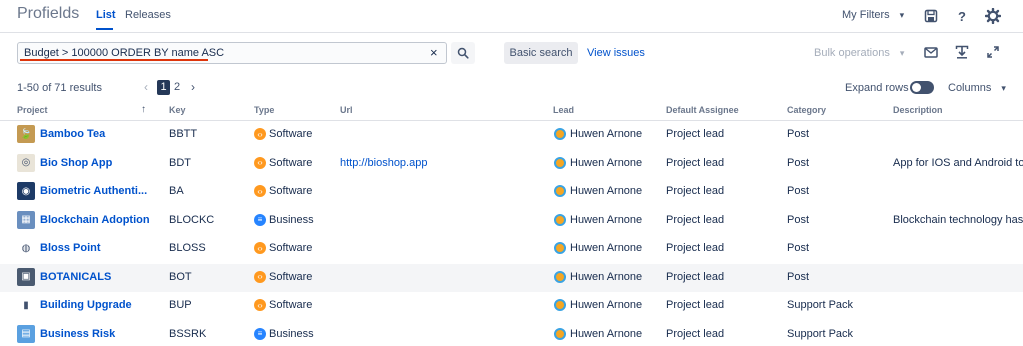 This screenshot has width=1023, height=346. I want to click on bulk-operations-label: Bulk operations, so click(852, 53).